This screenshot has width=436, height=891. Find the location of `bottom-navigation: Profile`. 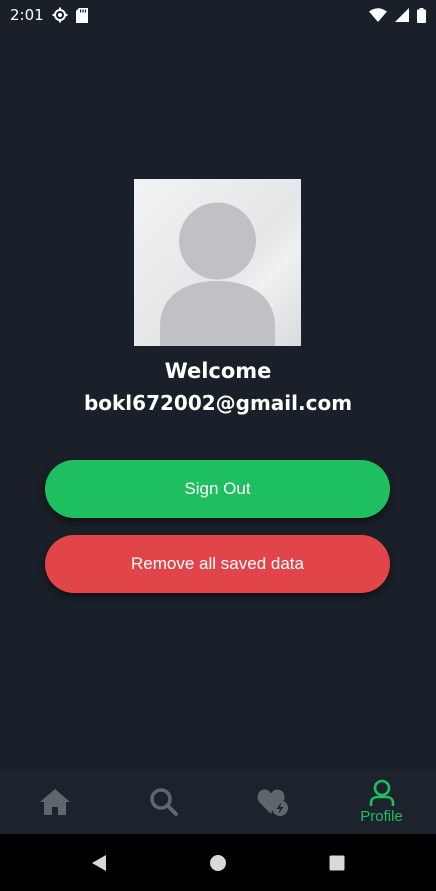

bottom-navigation: Profile is located at coordinates (218, 802).